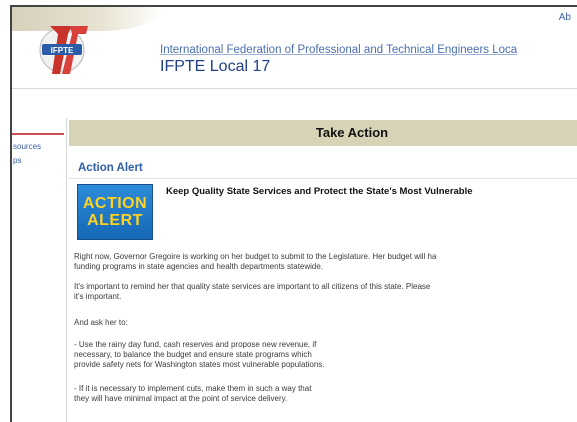 Image resolution: width=577 pixels, height=422 pixels. I want to click on section-title: Action Alert, so click(110, 168).